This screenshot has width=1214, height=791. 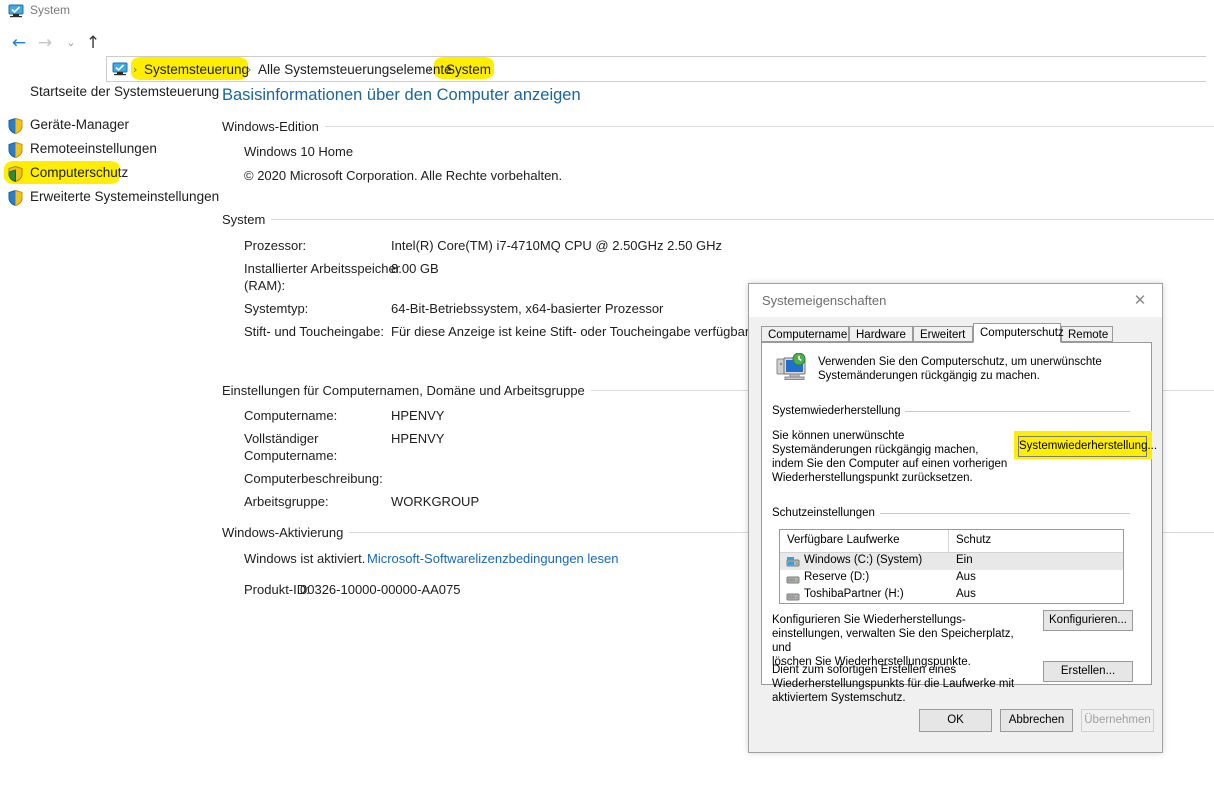 I want to click on tab-erweitert: Erweitert, so click(x=943, y=334).